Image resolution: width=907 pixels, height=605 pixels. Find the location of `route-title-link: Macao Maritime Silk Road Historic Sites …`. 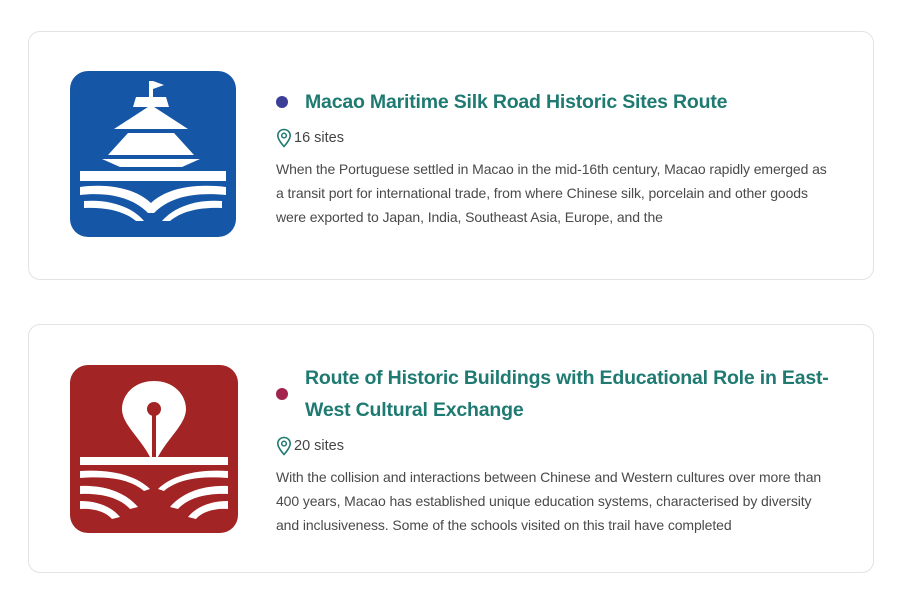

route-title-link: Macao Maritime Silk Road Historic Sites … is located at coordinates (516, 102).